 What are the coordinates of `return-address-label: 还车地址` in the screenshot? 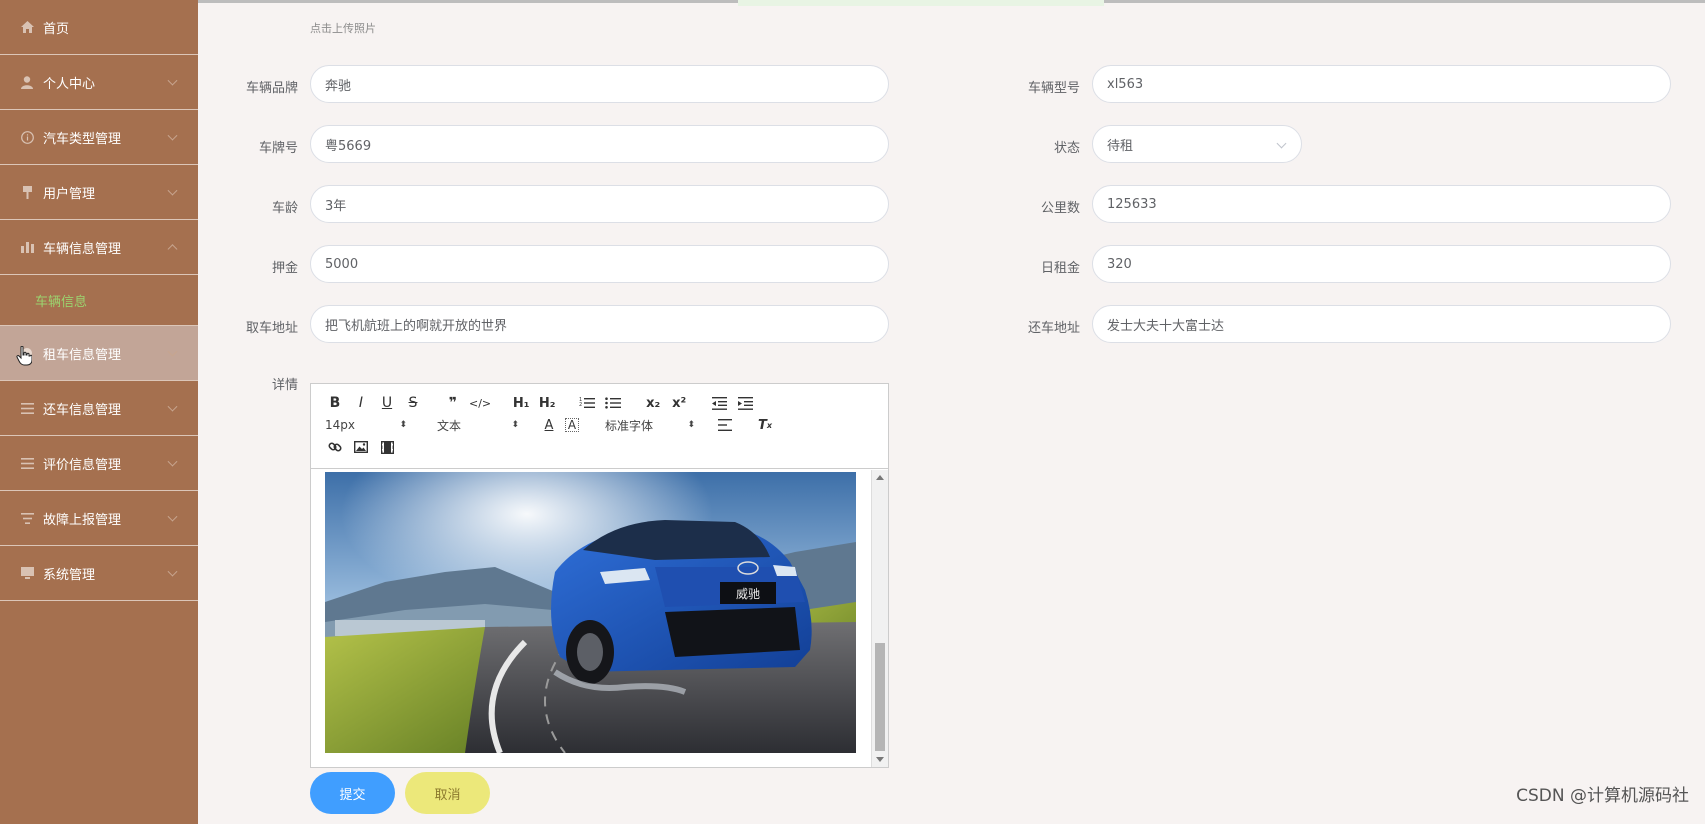 It's located at (1053, 328).